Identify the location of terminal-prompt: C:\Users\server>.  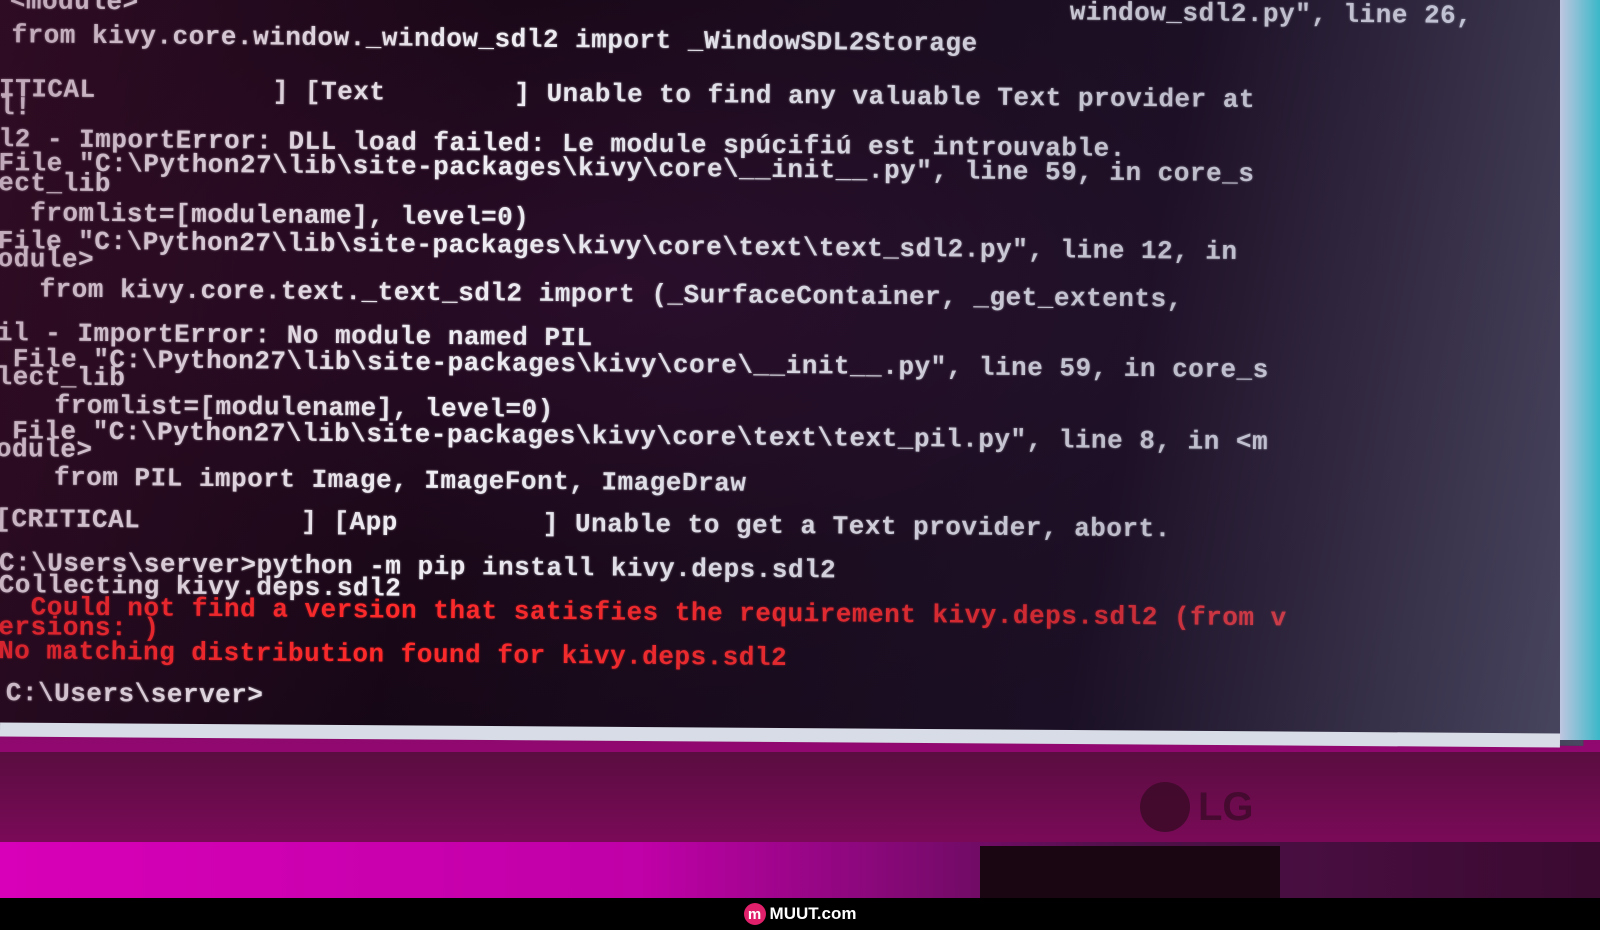
(135, 694).